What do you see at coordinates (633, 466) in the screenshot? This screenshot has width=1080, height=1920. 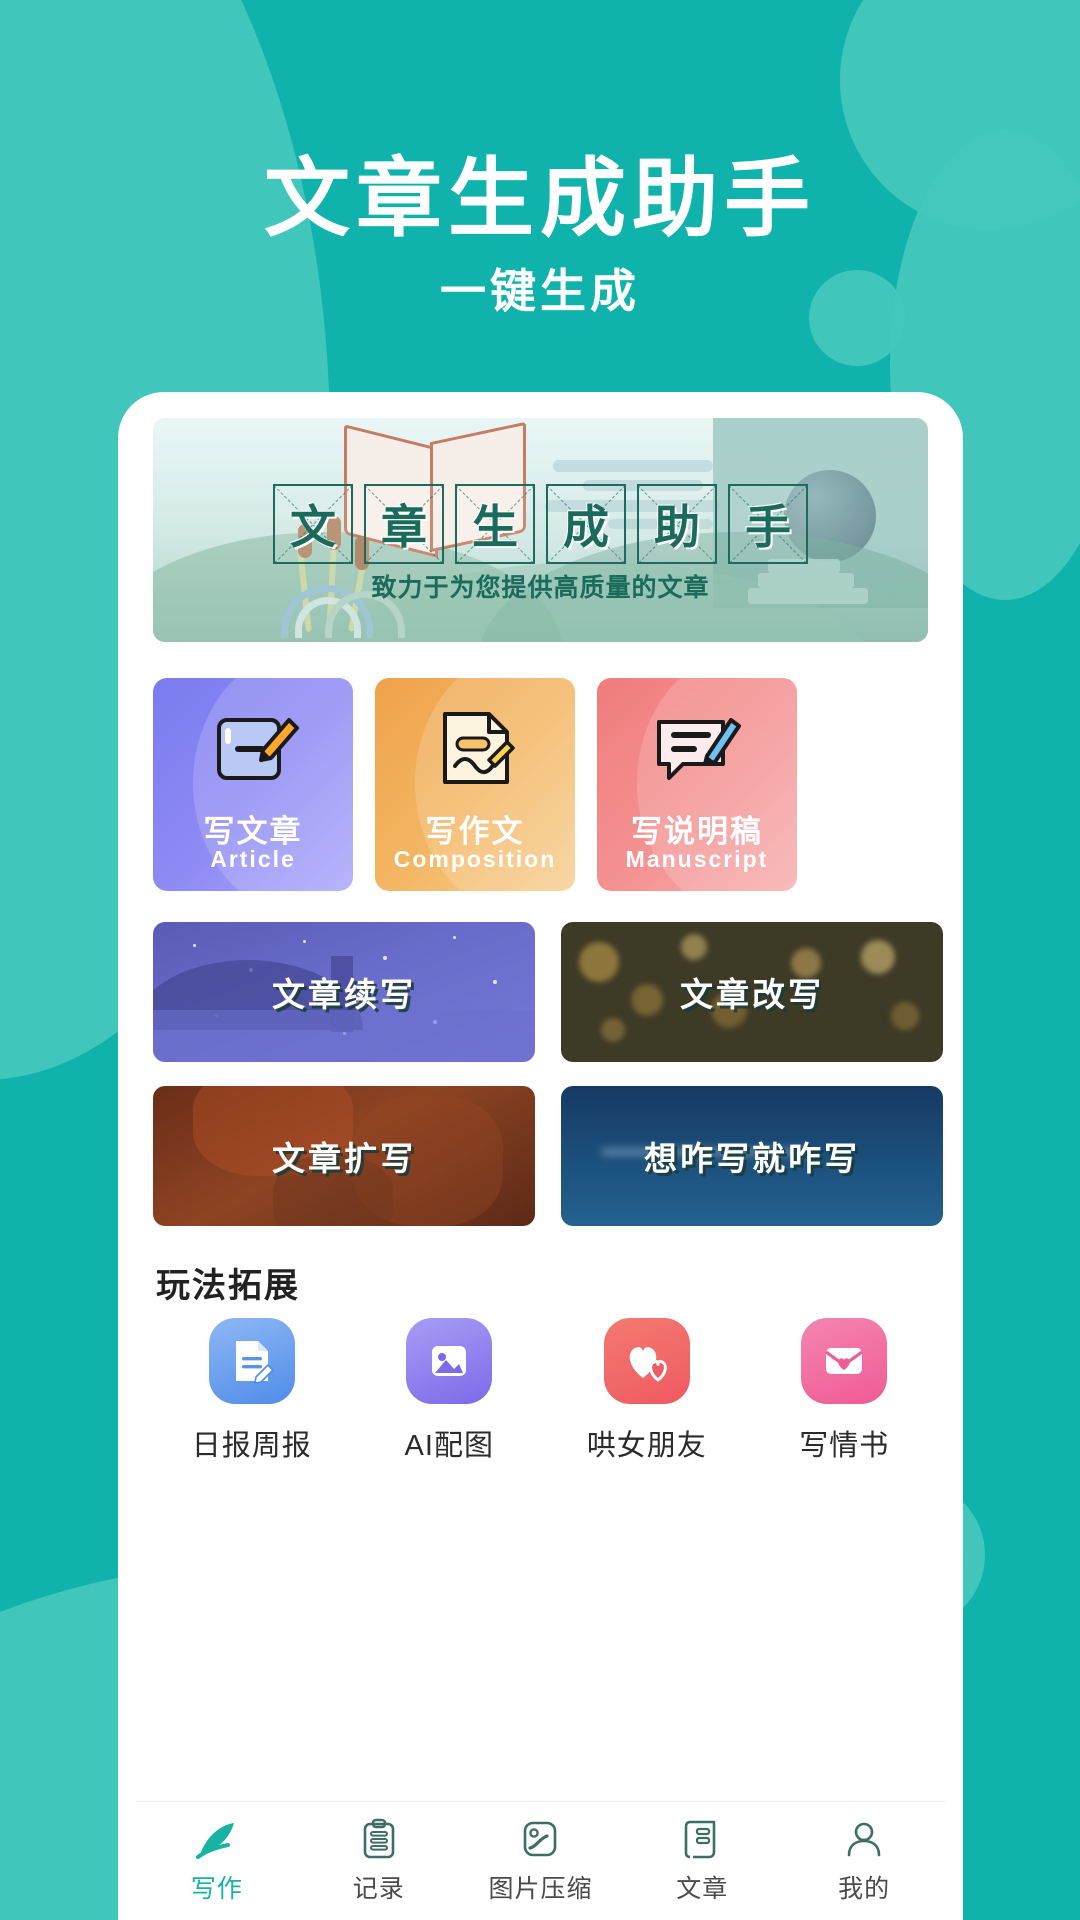 I see `cloud-shape` at bounding box center [633, 466].